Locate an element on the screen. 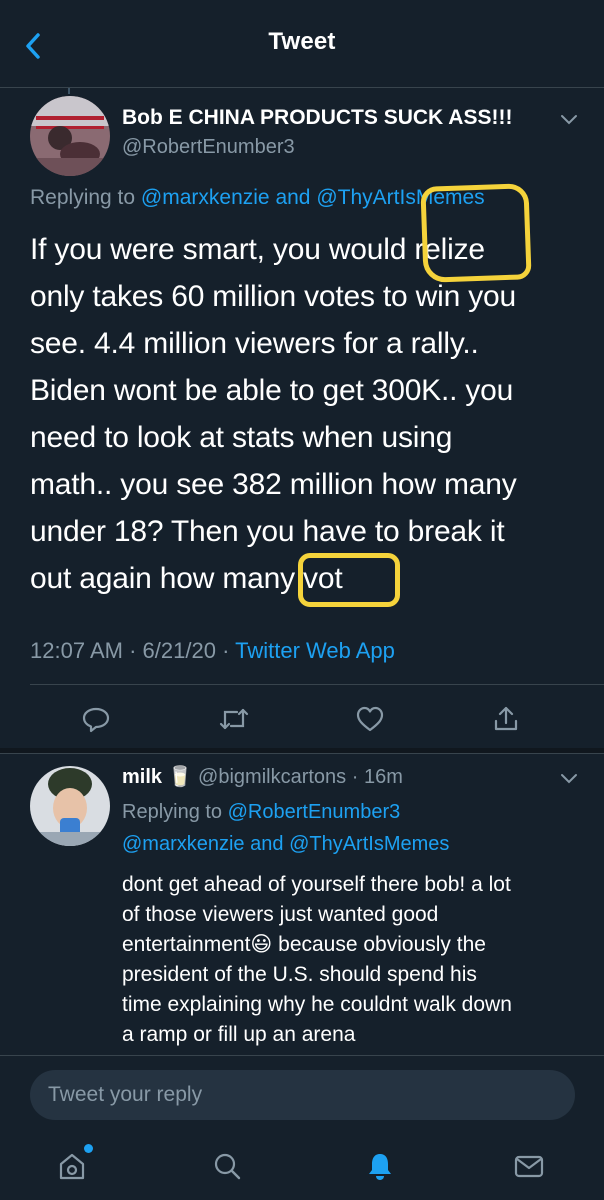  retweet-icon is located at coordinates (234, 719).